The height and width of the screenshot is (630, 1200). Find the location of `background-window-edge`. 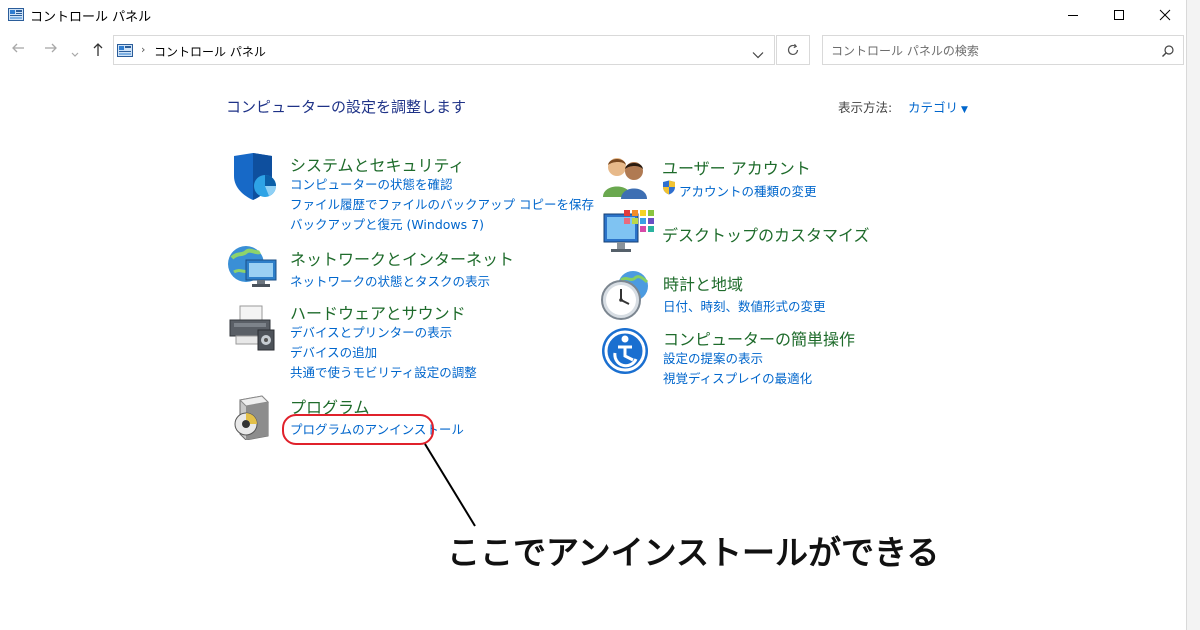

background-window-edge is located at coordinates (1193, 315).